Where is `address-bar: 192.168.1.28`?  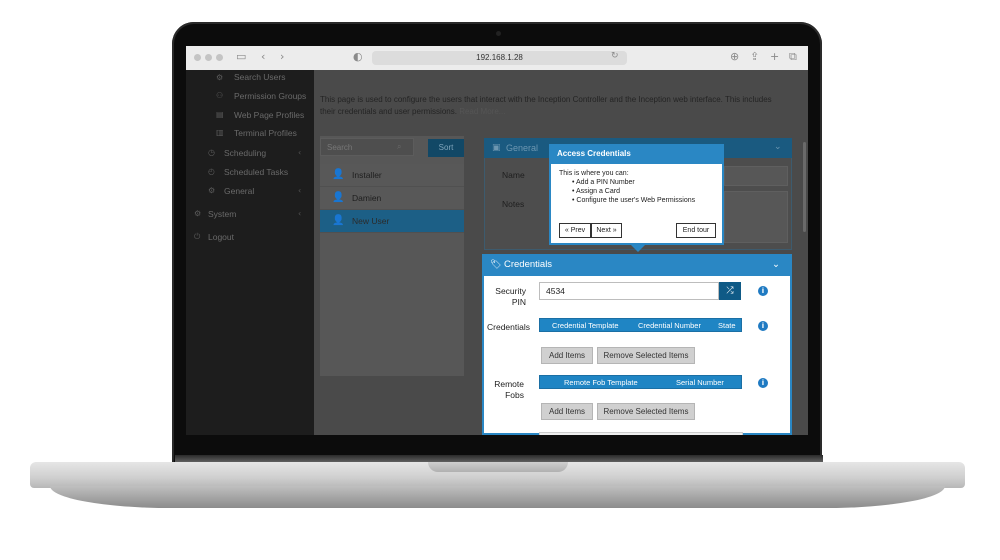 address-bar: 192.168.1.28 is located at coordinates (499, 58).